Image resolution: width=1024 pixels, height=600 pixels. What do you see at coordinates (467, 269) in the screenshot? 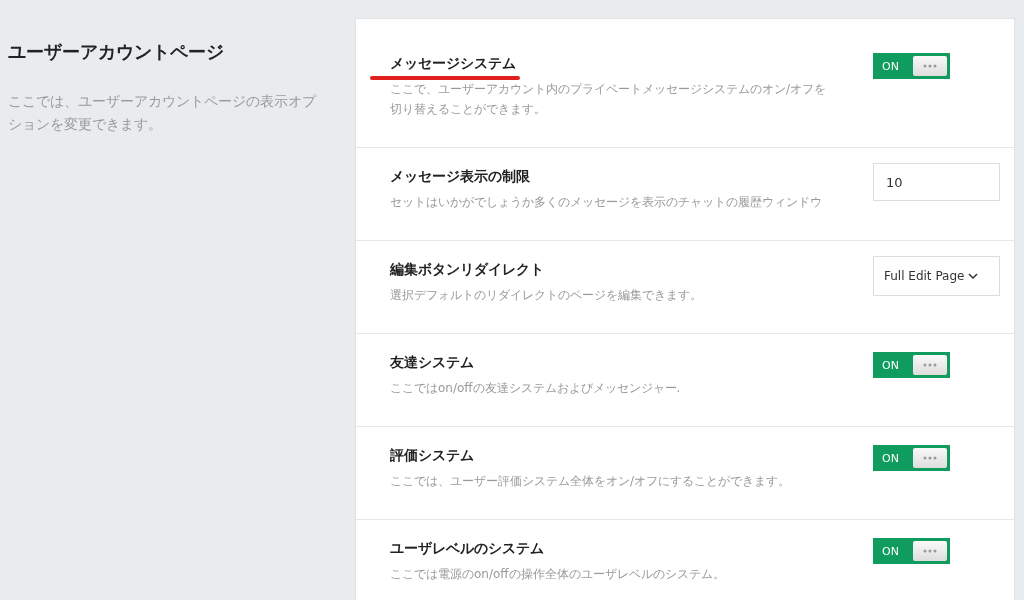
I see `setting-title: 編集ボタンリダイレクト` at bounding box center [467, 269].